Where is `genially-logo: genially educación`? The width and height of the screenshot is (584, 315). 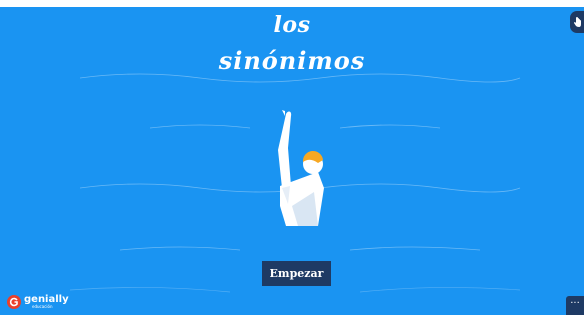
genially-logo: genially educación is located at coordinates (38, 302).